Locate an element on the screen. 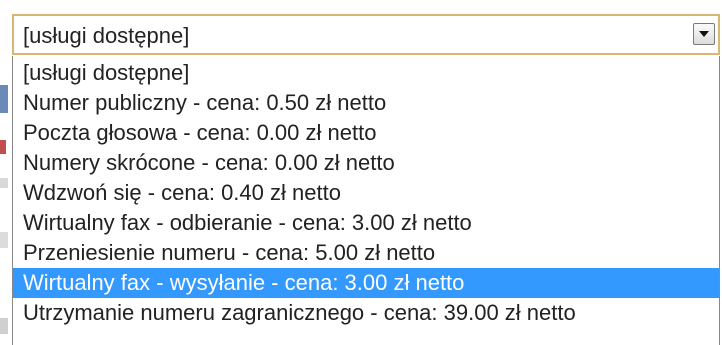 The image size is (722, 345). services-select: [usługi dostępne] is located at coordinates (366, 34).